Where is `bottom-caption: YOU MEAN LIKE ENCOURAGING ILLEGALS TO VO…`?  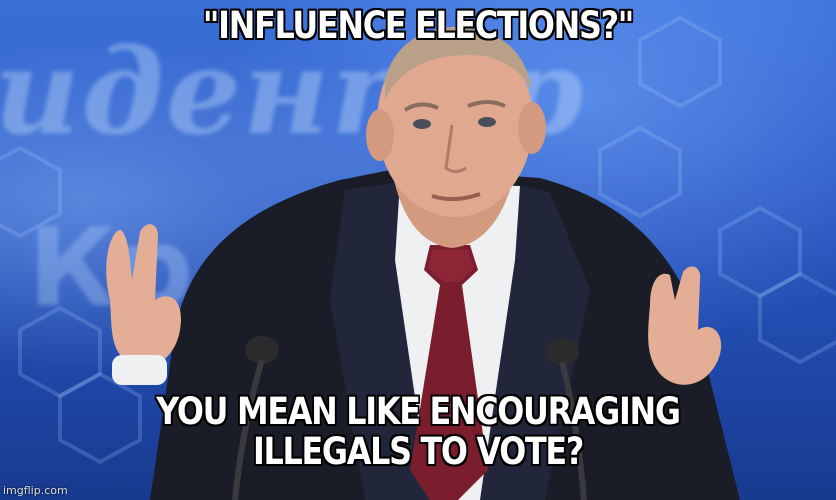
bottom-caption: YOU MEAN LIKE ENCOURAGING ILLEGALS TO VO… is located at coordinates (418, 432).